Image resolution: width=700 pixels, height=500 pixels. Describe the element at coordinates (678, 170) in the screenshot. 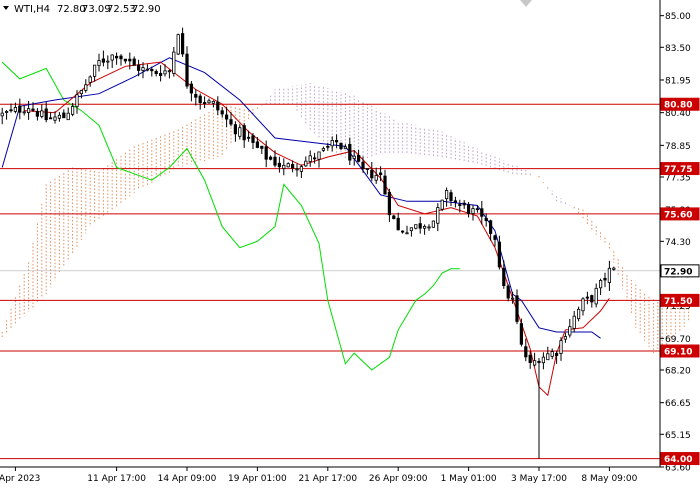

I see `level-badge-label: 77.75` at that location.